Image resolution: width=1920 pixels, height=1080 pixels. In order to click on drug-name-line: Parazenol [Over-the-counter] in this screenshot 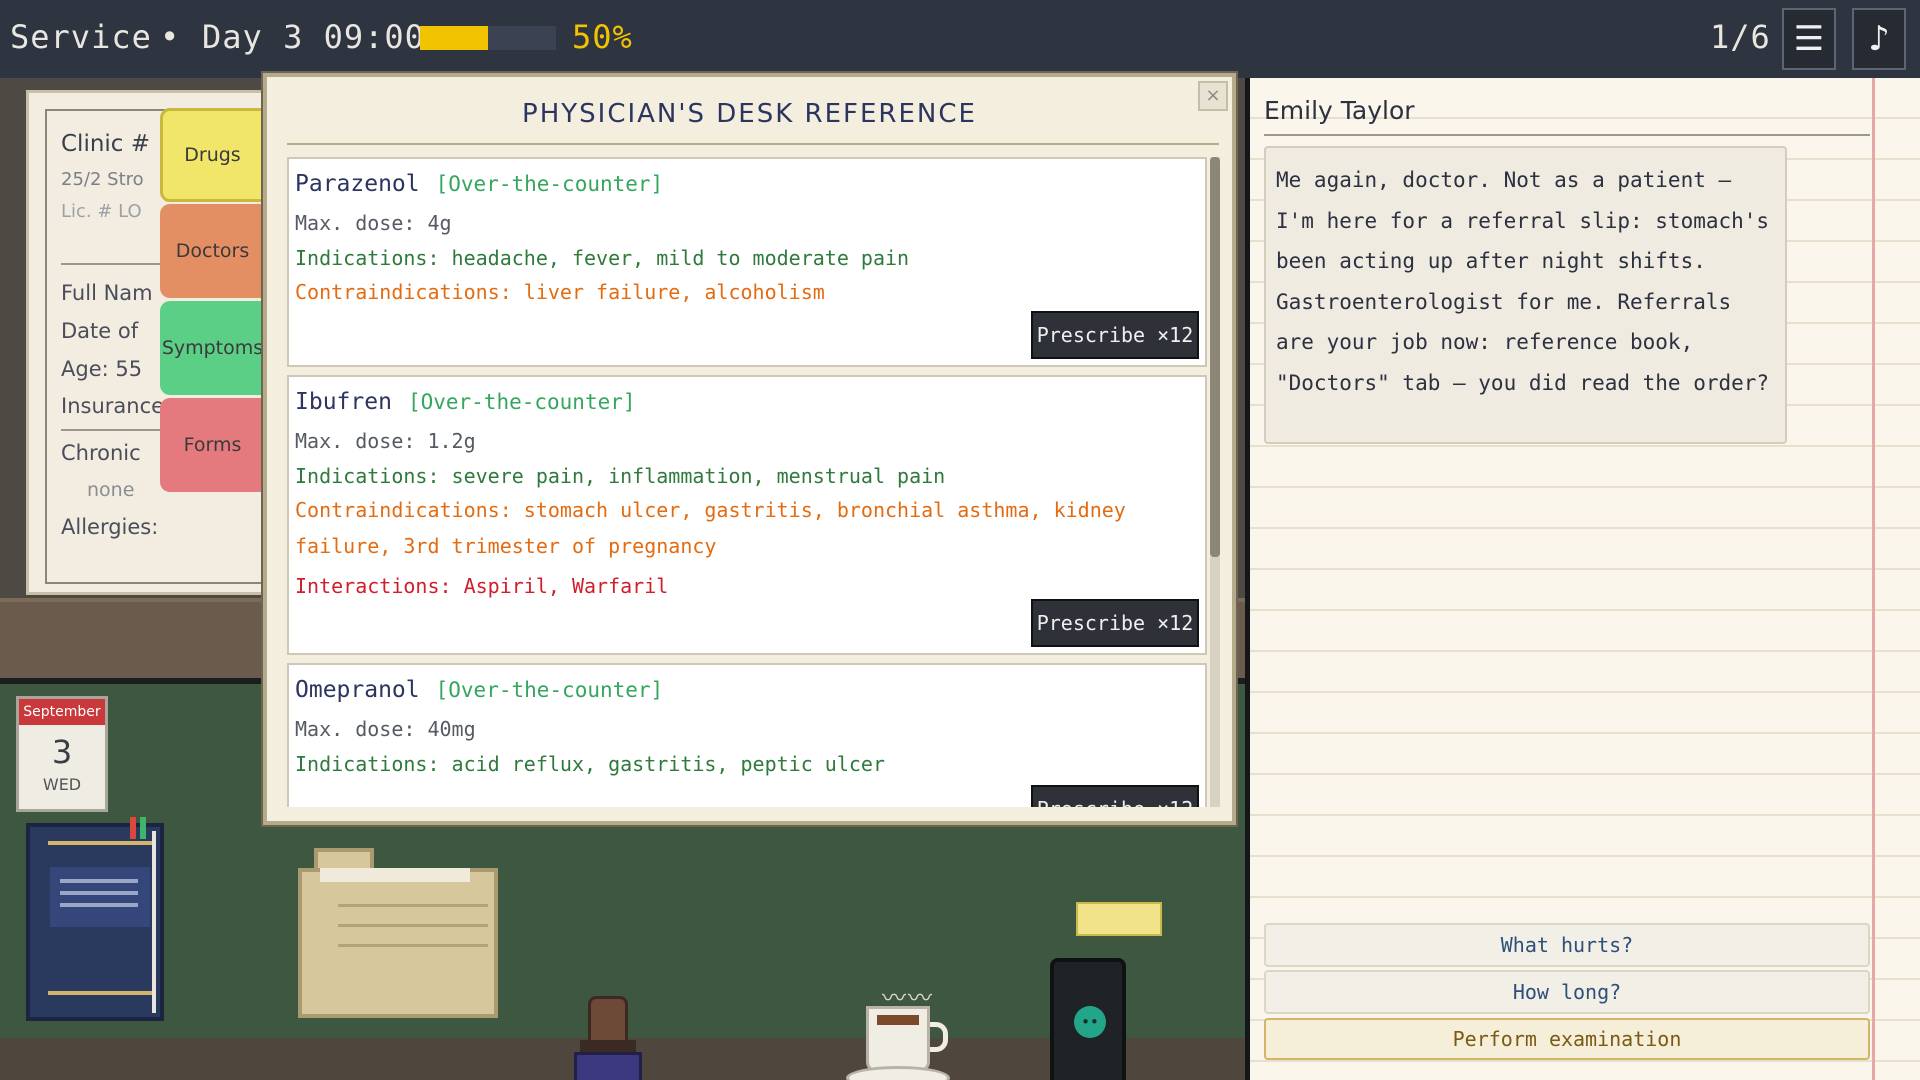, I will do `click(479, 184)`.